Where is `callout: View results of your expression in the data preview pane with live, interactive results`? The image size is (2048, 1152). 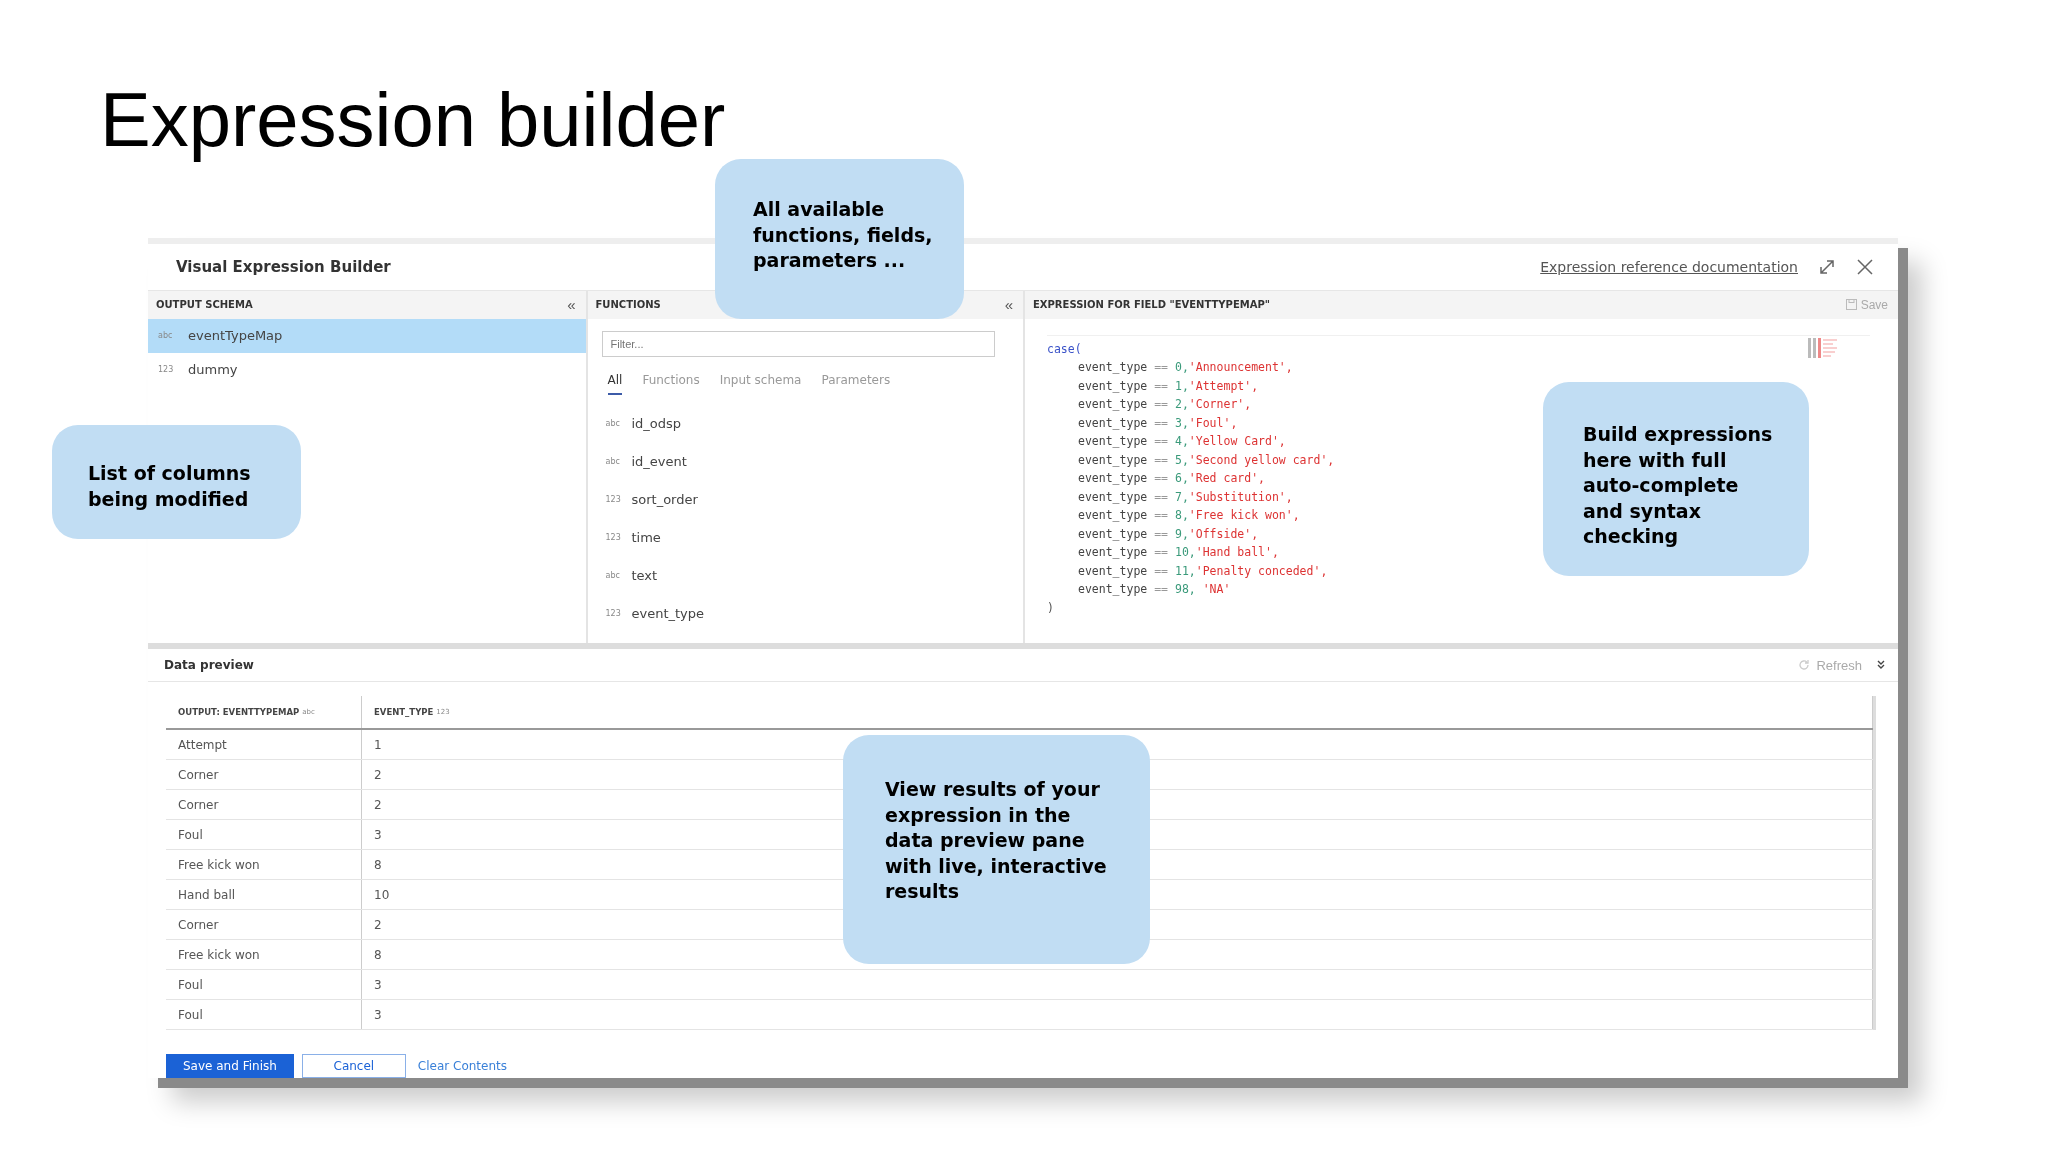 callout: View results of your expression in the data preview pane with live, interactive results is located at coordinates (996, 849).